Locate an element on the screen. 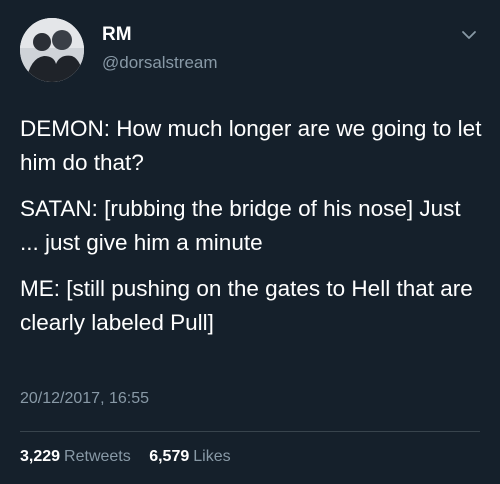 This screenshot has width=500, height=484. retweets-count: 3,229 is located at coordinates (40, 456).